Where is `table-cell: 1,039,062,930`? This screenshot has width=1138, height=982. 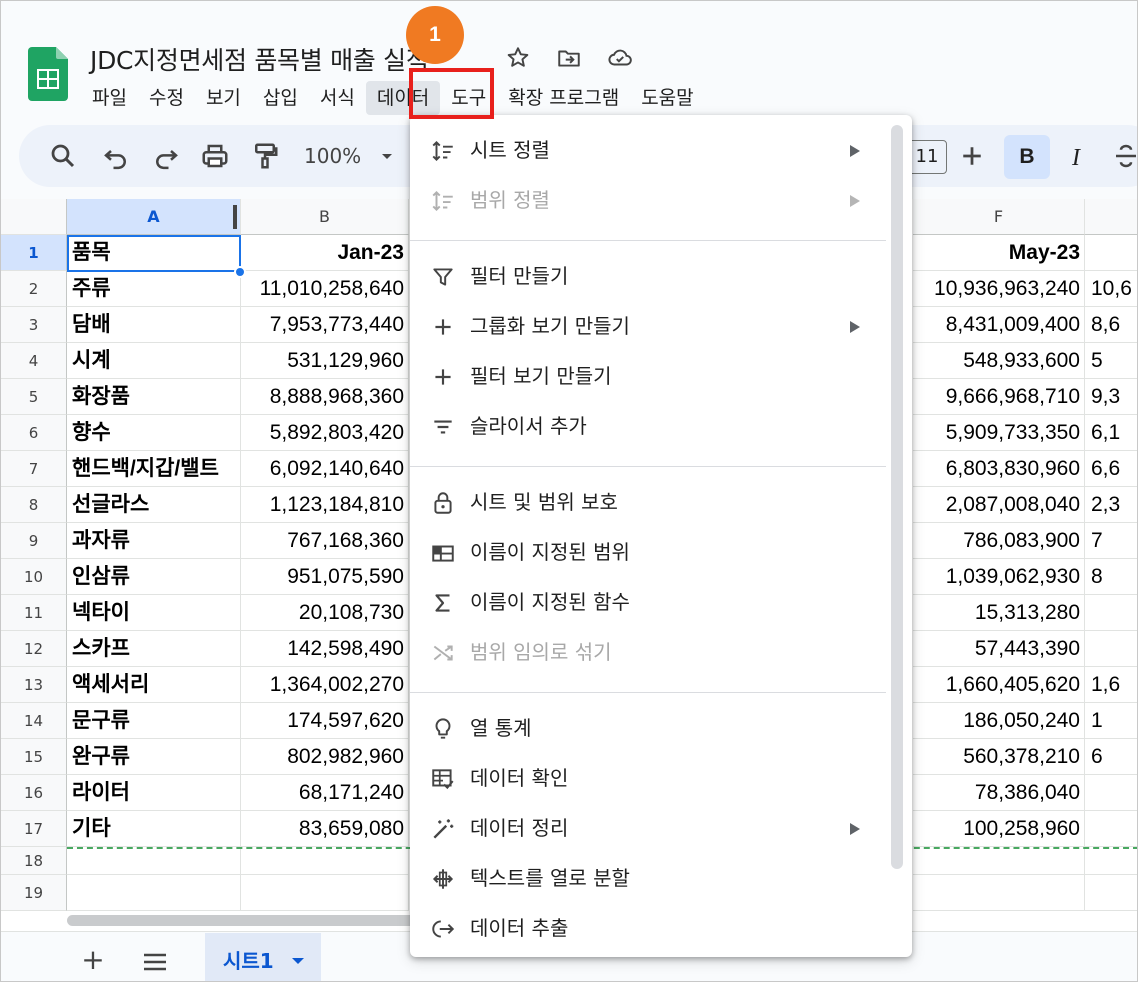
table-cell: 1,039,062,930 is located at coordinates (999, 577).